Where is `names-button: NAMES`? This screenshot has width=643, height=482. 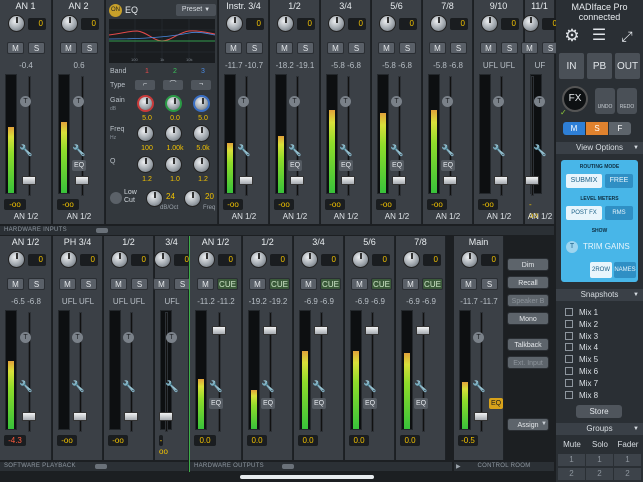 names-button: NAMES is located at coordinates (625, 270).